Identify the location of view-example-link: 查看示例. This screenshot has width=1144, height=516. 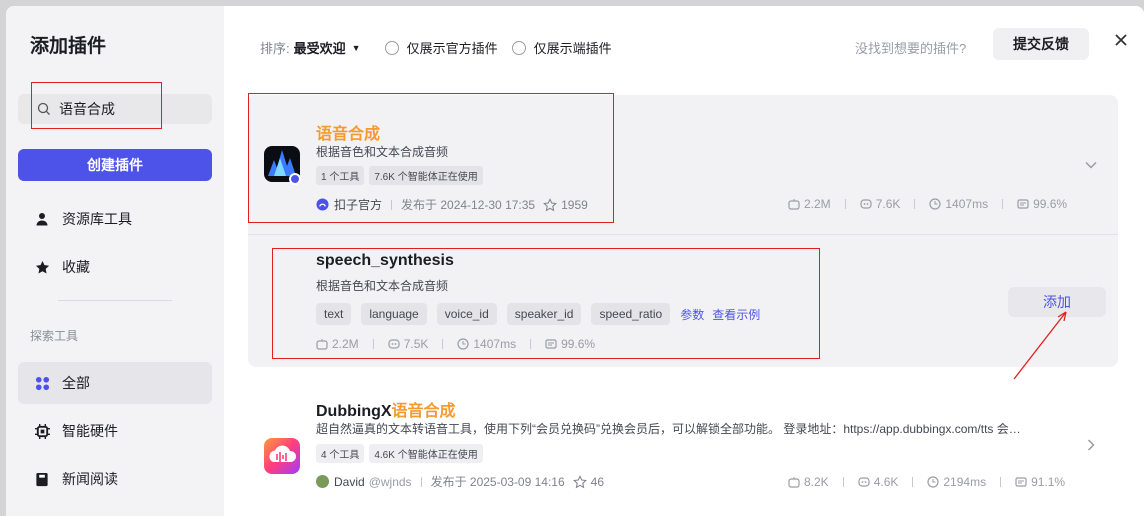
(736, 314).